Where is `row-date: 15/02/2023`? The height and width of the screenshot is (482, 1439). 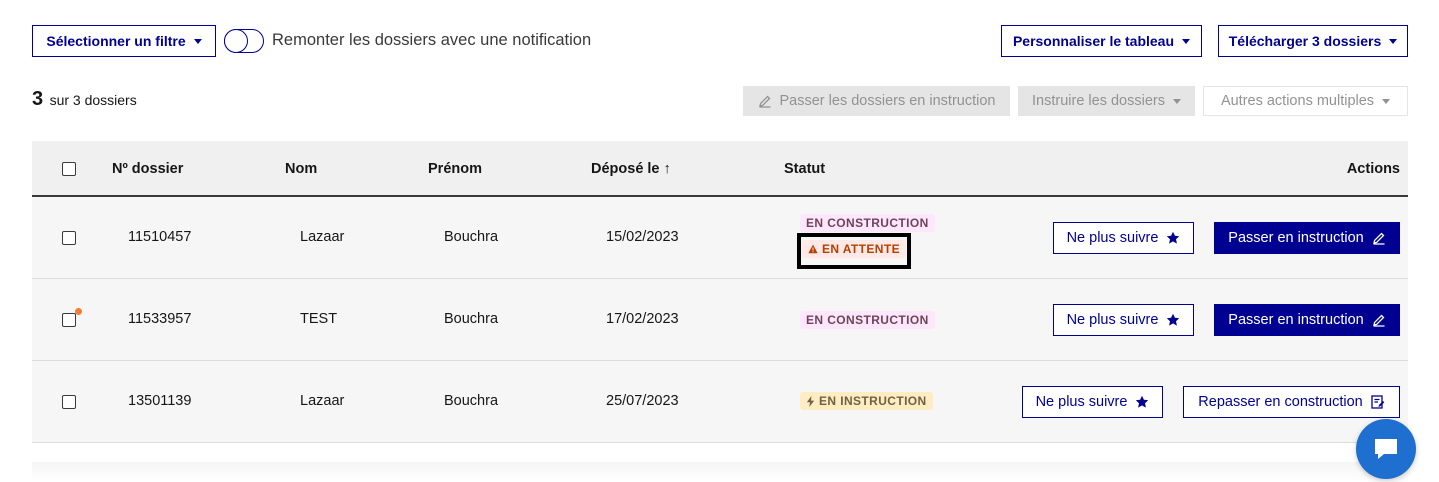 row-date: 15/02/2023 is located at coordinates (642, 237).